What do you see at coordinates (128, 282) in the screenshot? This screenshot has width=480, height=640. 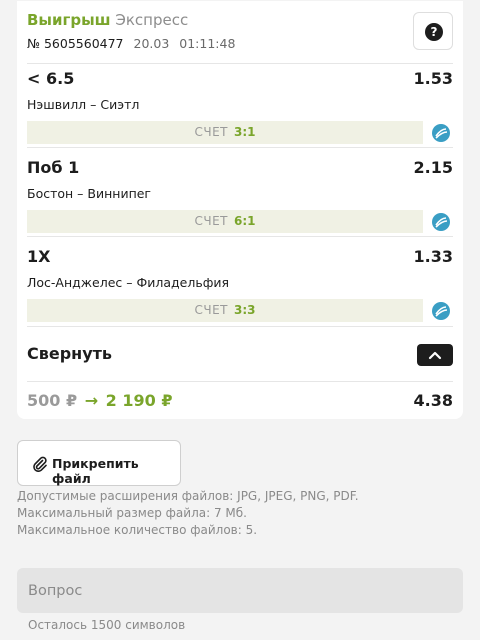 I see `bet-teams: Лос-Анджелес – Филадельфия` at bounding box center [128, 282].